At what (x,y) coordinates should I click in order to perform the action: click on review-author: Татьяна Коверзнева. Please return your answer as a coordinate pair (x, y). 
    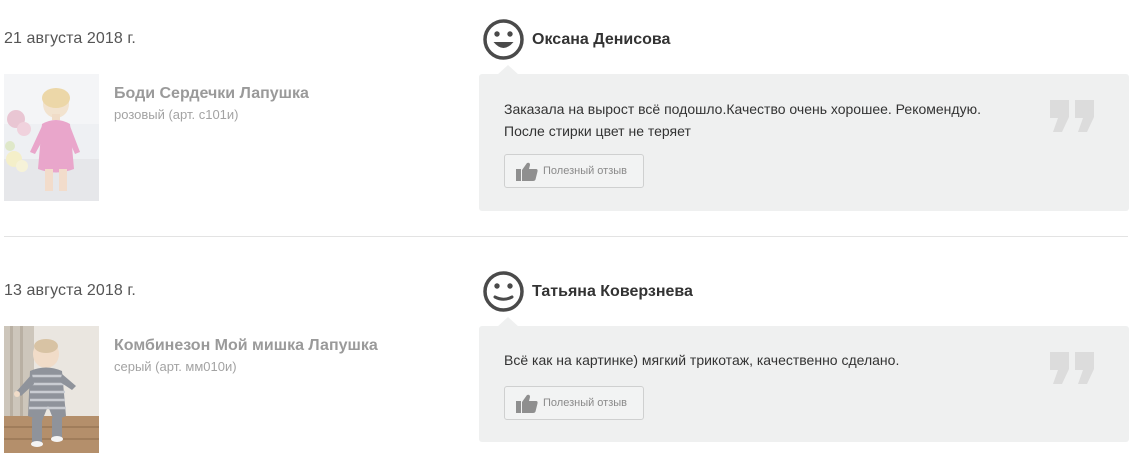
    Looking at the image, I should click on (612, 291).